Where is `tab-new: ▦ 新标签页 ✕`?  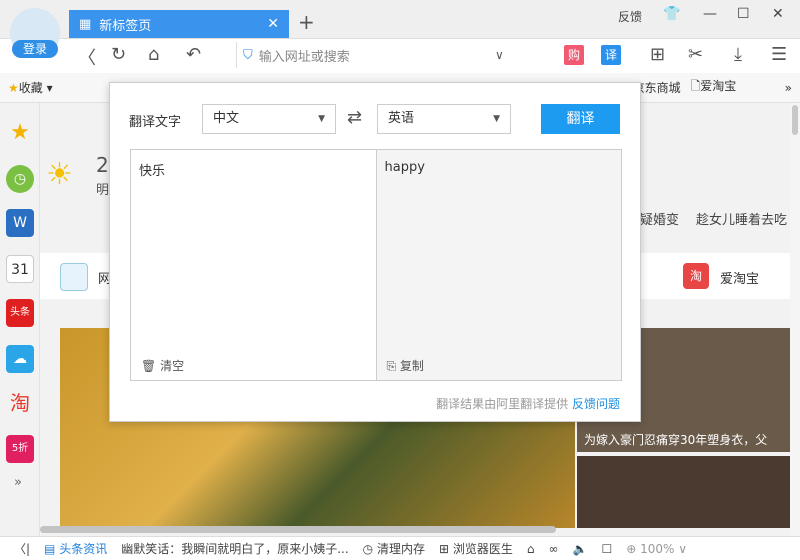
tab-new: ▦ 新标签页 ✕ is located at coordinates (179, 24).